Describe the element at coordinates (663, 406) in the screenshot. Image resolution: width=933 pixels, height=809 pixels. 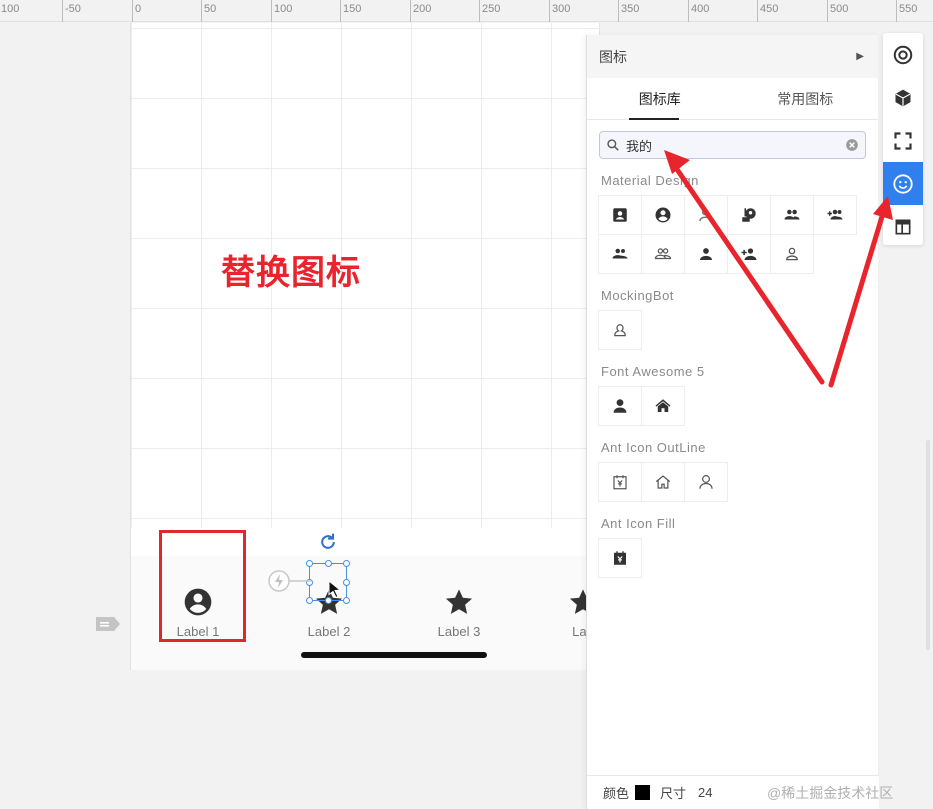
I see `home-solid-icon` at that location.